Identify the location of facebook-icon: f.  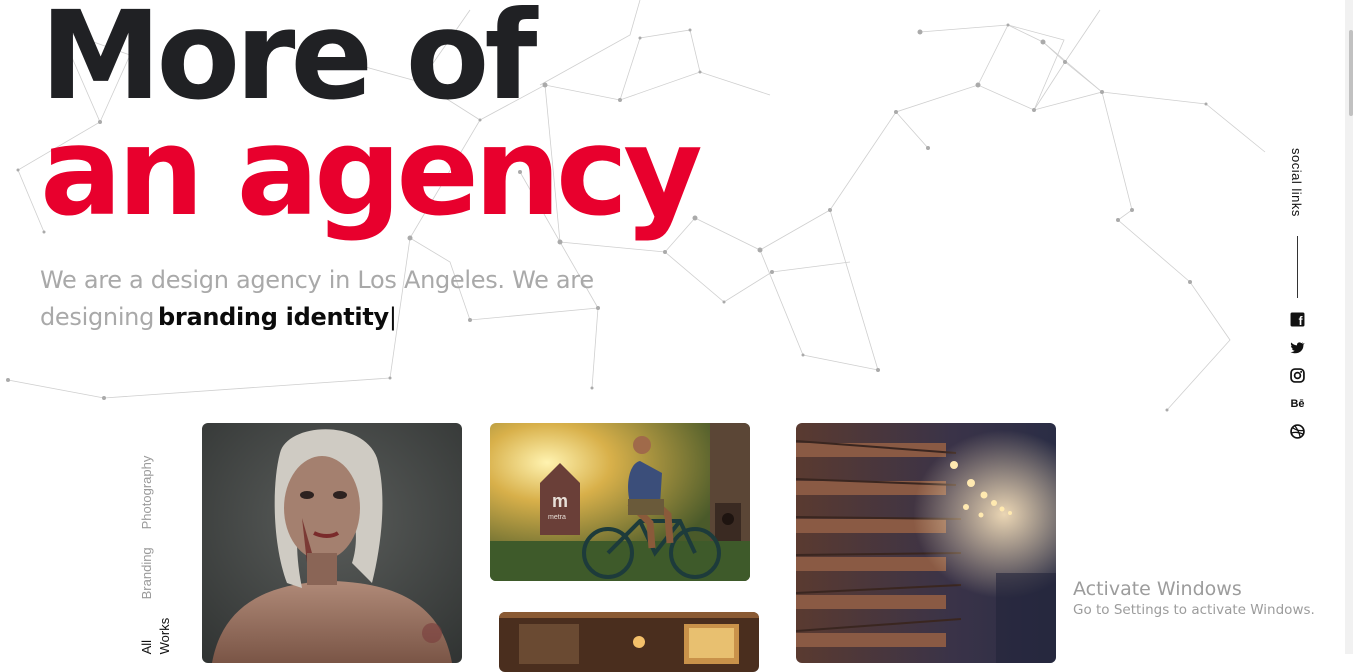
(1297, 319).